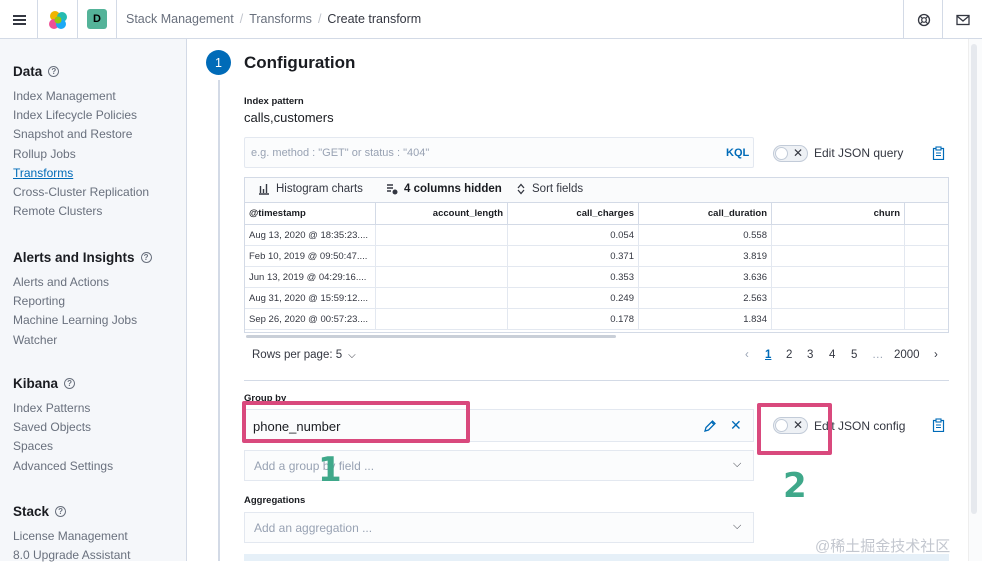 Image resolution: width=982 pixels, height=565 pixels. I want to click on step-connector-line, so click(219, 320).